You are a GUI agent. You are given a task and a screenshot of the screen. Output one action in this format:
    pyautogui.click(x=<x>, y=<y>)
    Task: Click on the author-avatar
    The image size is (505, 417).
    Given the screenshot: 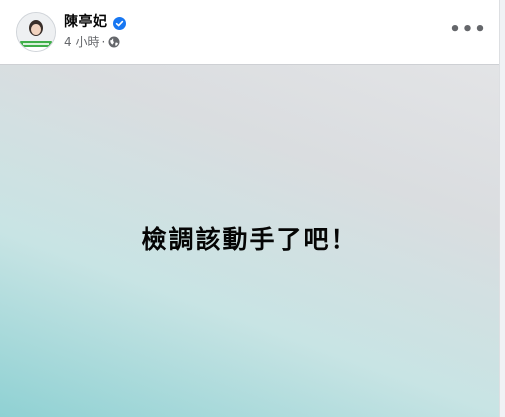 What is the action you would take?
    pyautogui.click(x=36, y=32)
    